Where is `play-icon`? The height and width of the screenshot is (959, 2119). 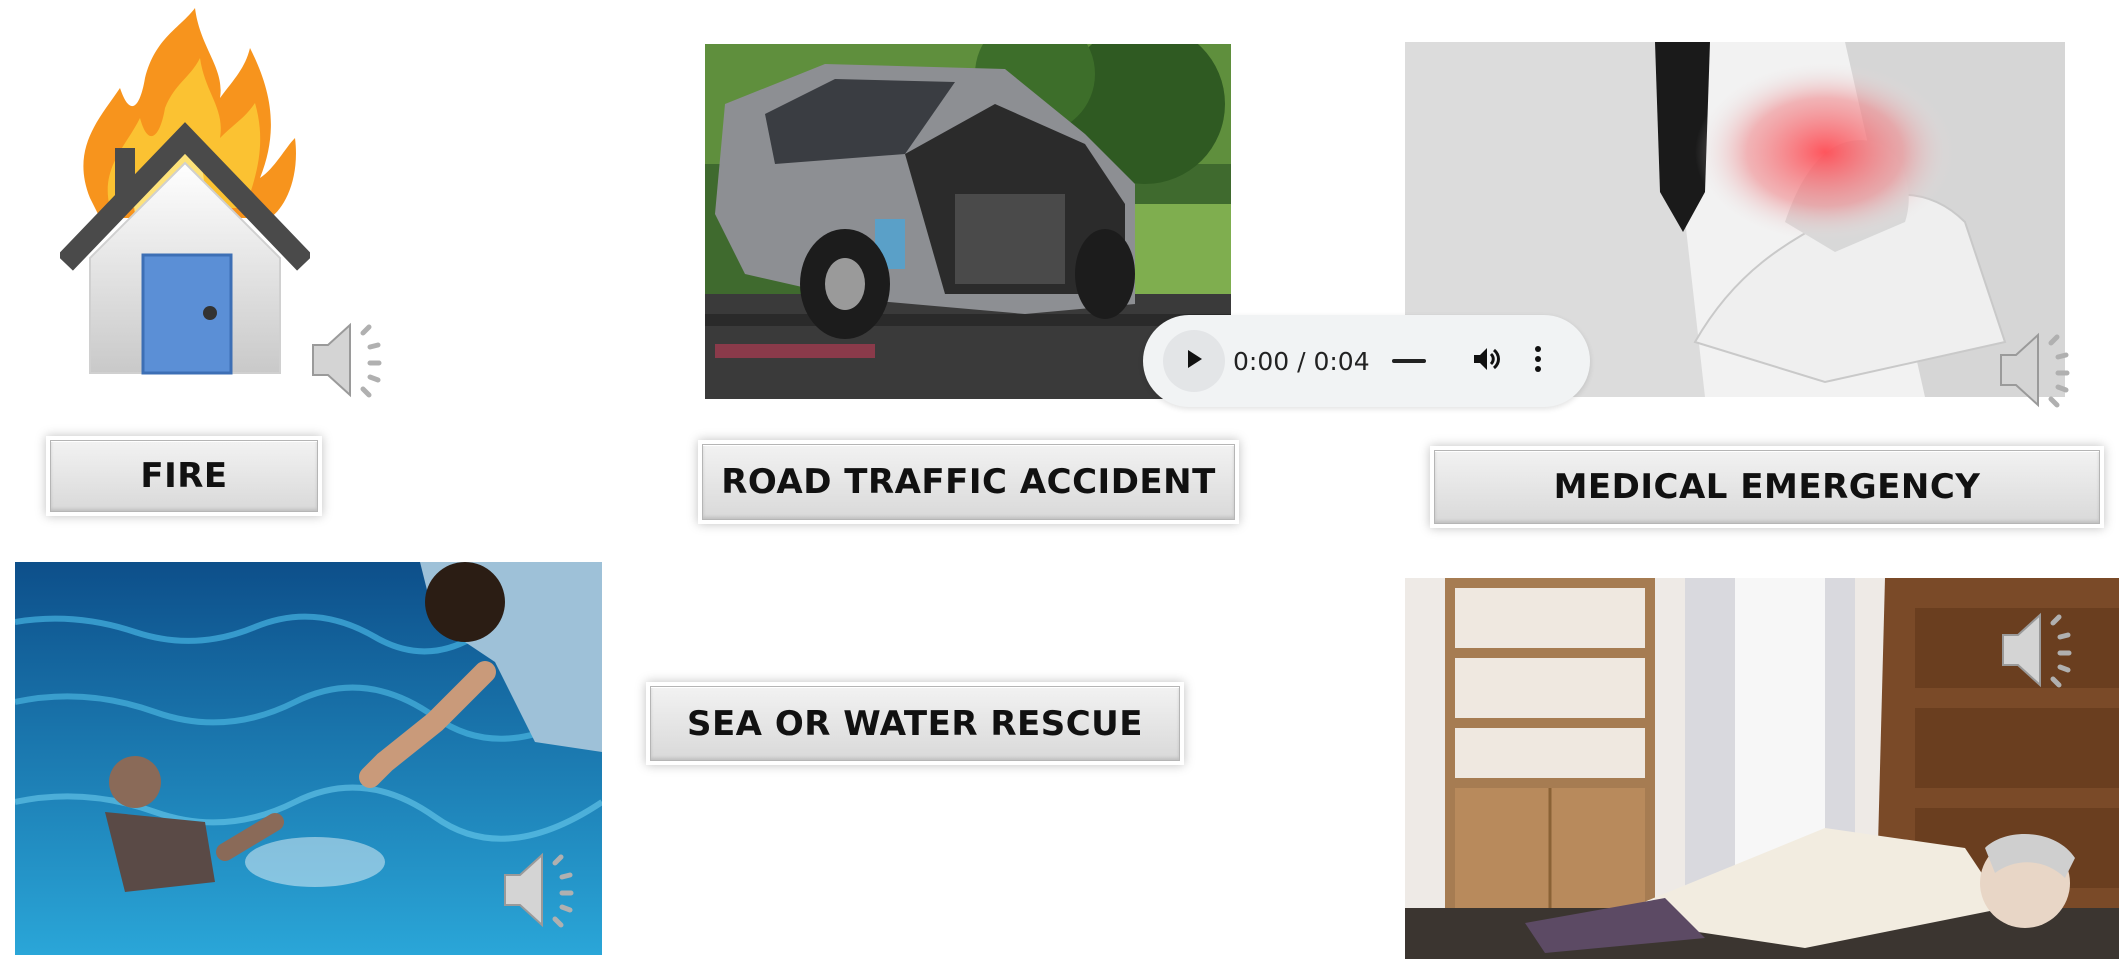
play-icon is located at coordinates (1194, 361).